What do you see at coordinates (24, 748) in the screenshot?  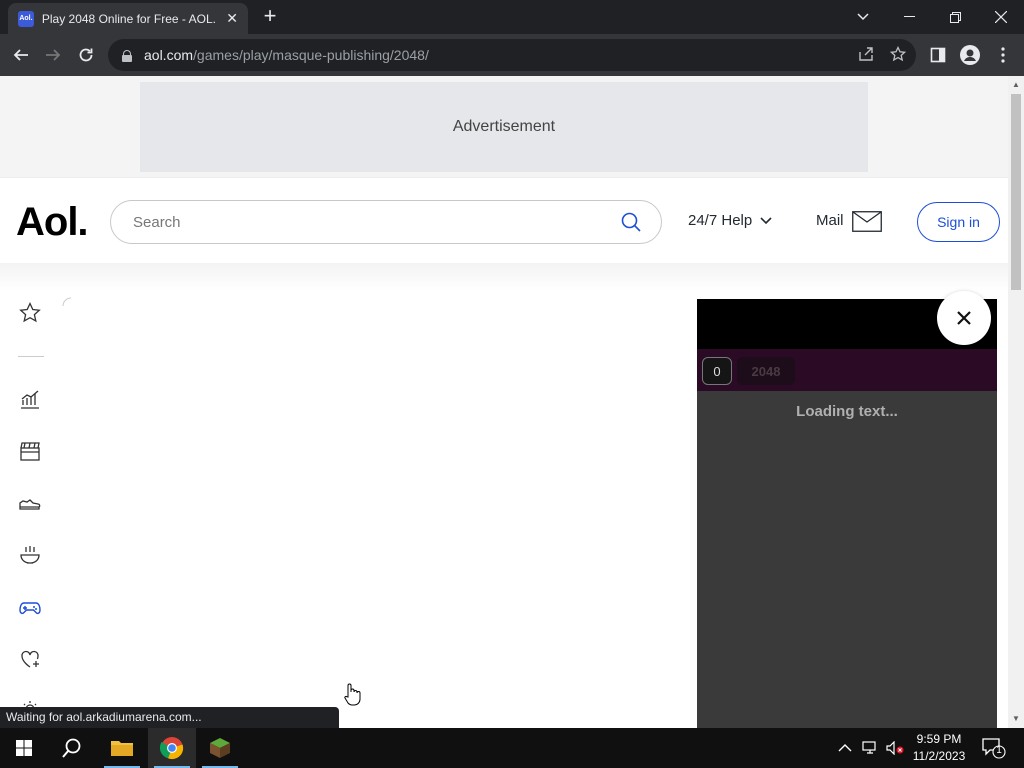 I see `windows-start-icon` at bounding box center [24, 748].